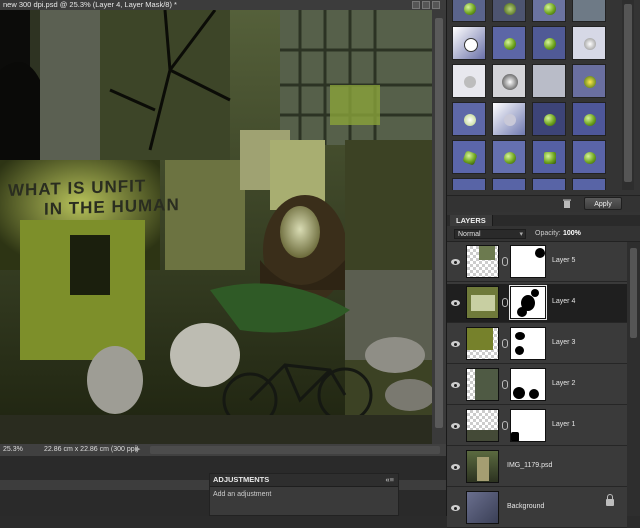 This screenshot has height=528, width=640. Describe the element at coordinates (564, 301) in the screenshot. I see `layer-name: Layer 4` at that location.